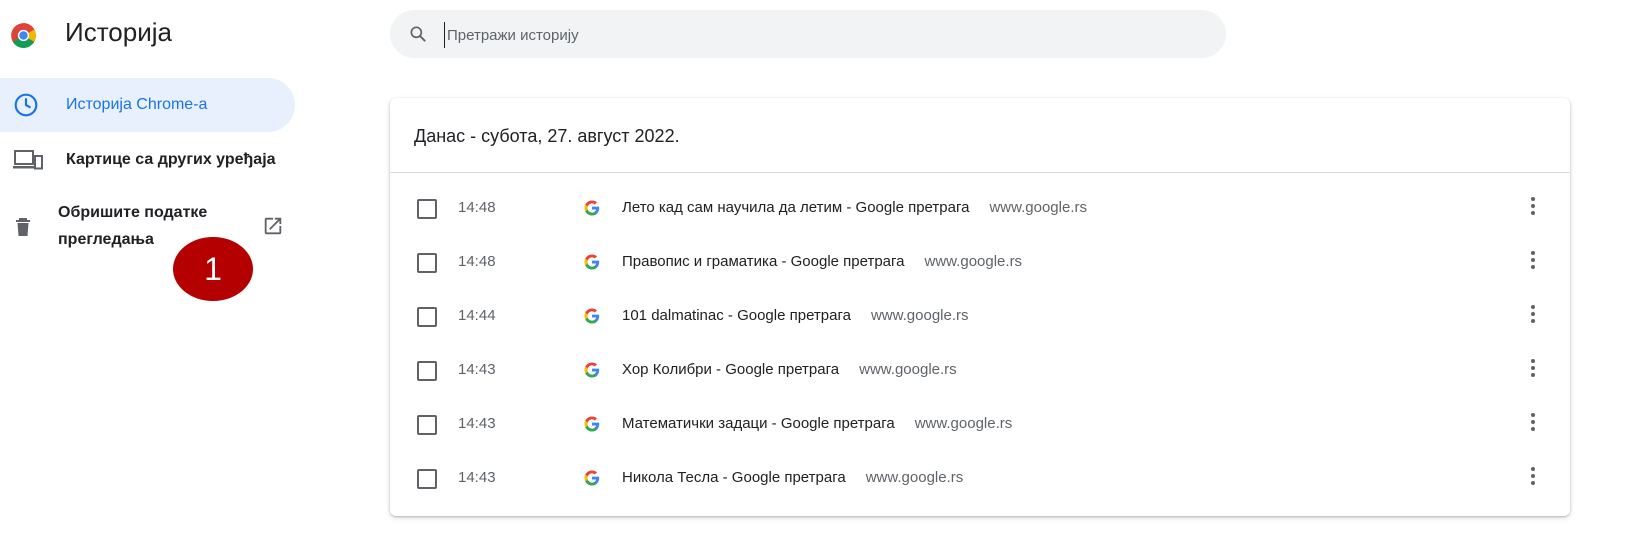 The width and height of the screenshot is (1650, 537). Describe the element at coordinates (213, 269) in the screenshot. I see `annotation-badge: 1` at that location.